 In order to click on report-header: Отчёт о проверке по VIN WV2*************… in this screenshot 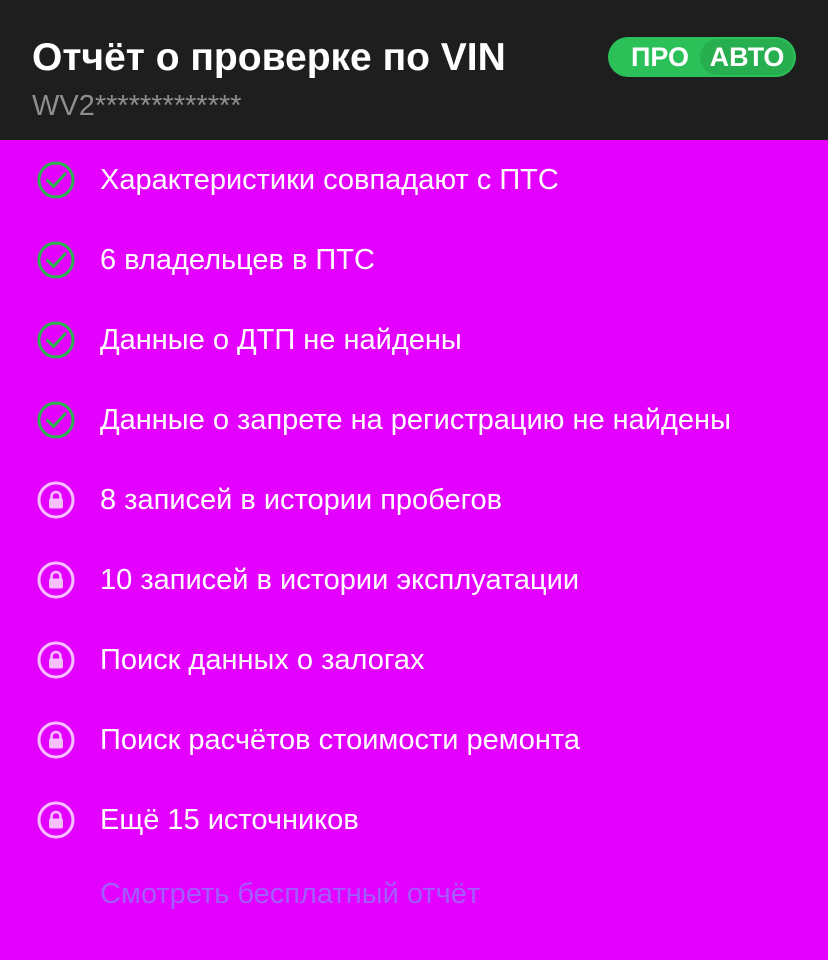, I will do `click(414, 70)`.